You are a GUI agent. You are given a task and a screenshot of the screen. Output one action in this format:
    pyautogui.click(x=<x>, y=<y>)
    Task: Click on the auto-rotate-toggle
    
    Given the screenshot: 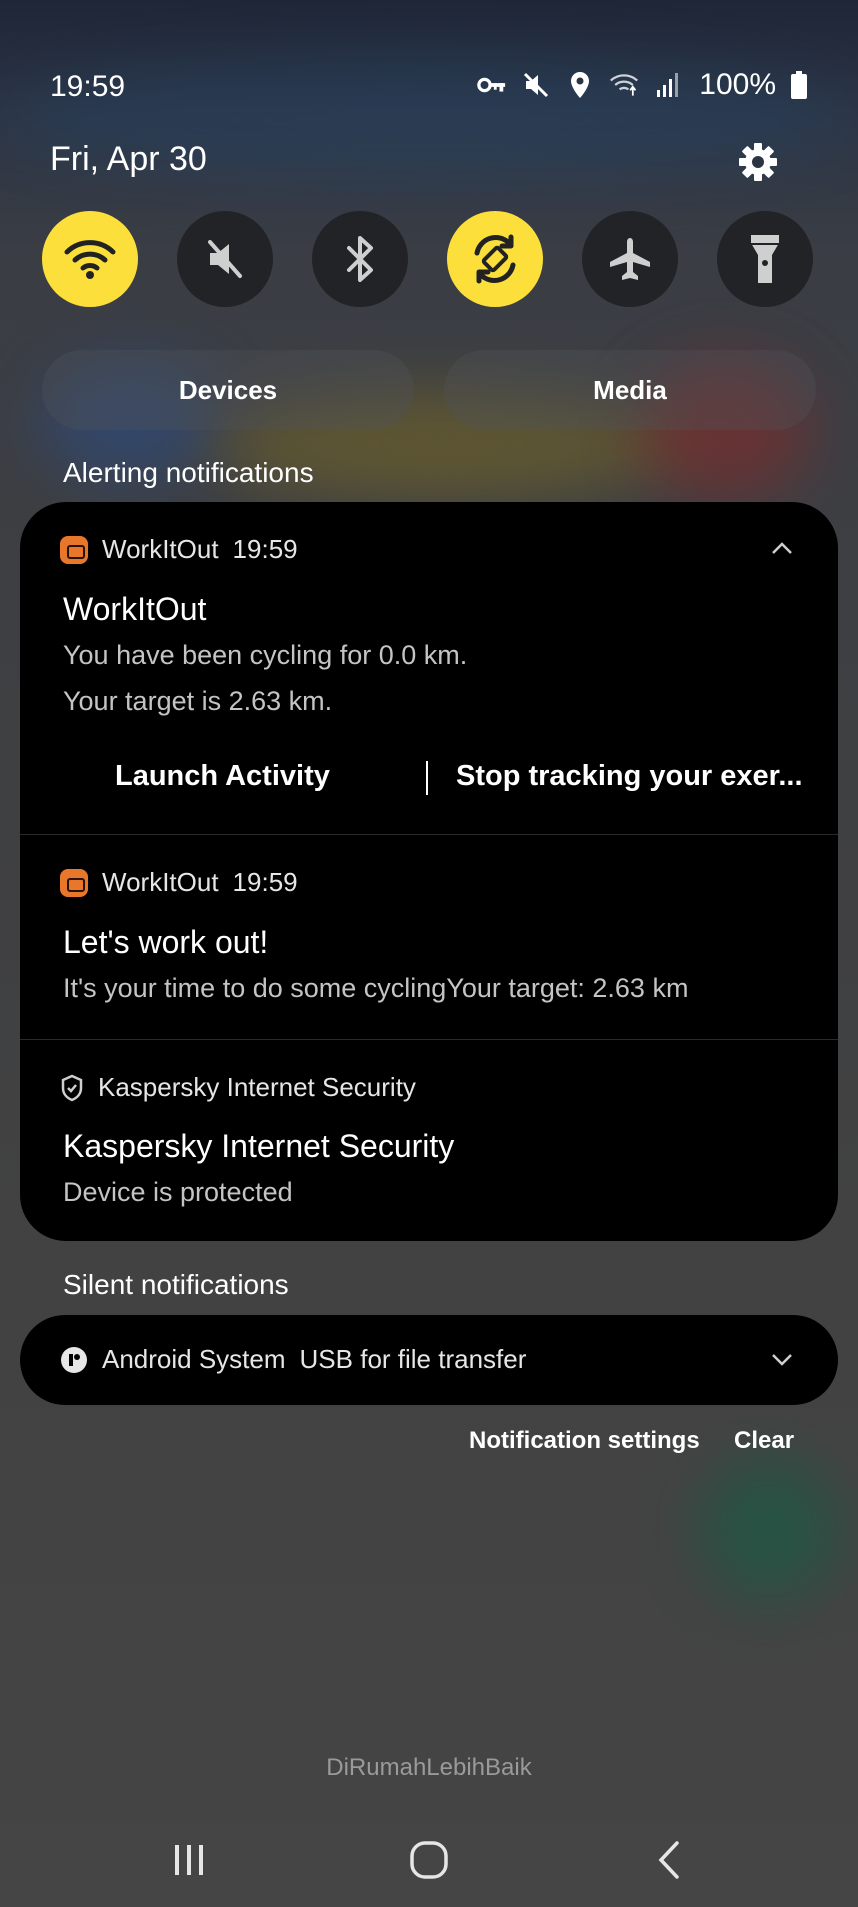 What is the action you would take?
    pyautogui.click(x=495, y=259)
    